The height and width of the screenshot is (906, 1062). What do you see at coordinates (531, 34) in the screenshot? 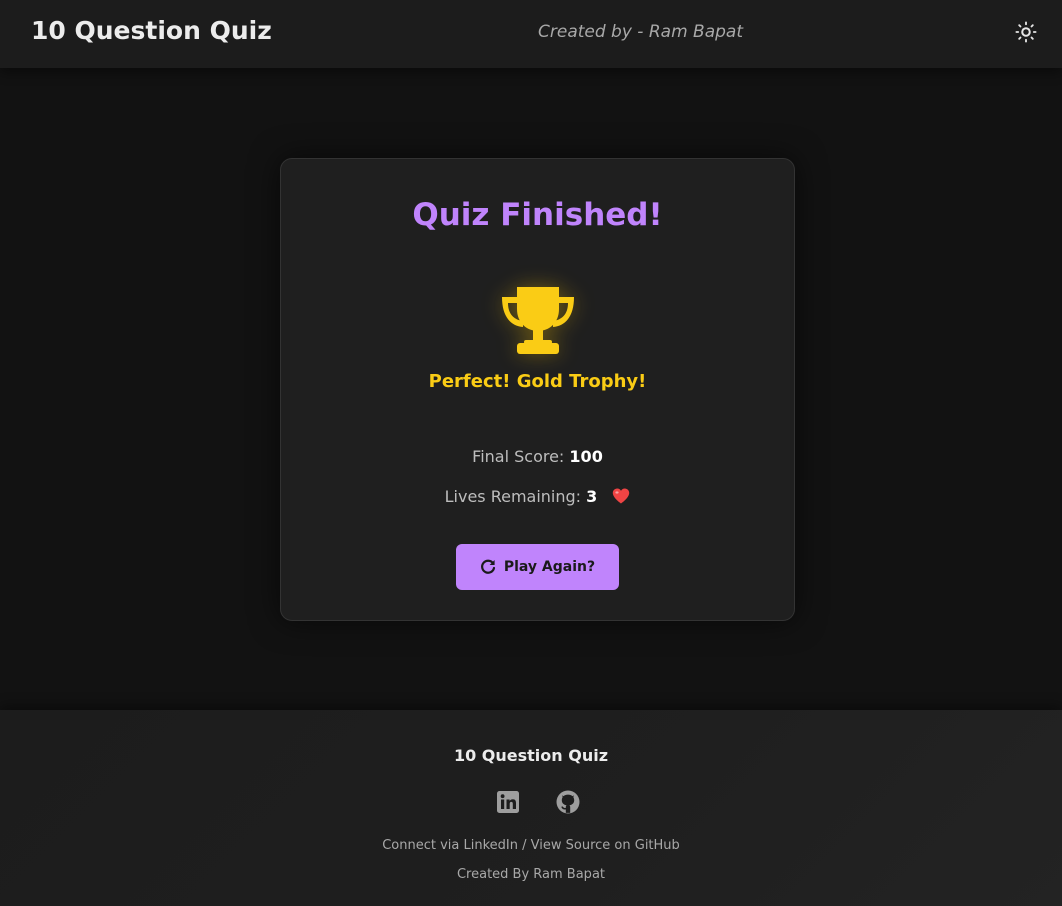
I see `app-header: 10 Question Quiz Created by - Ram Bapat` at bounding box center [531, 34].